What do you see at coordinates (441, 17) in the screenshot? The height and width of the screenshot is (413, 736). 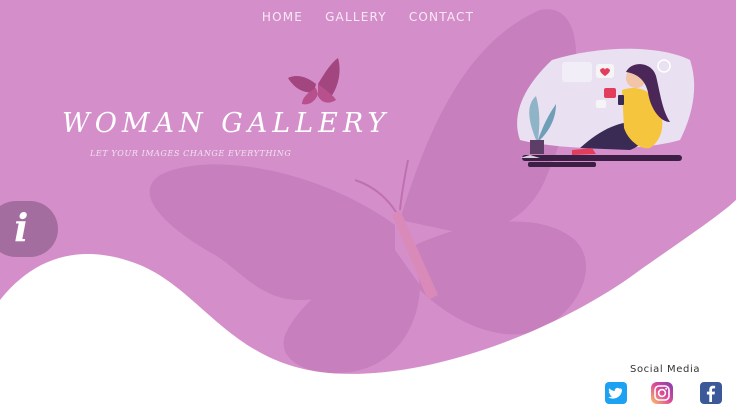 I see `nav-contact-link: CONTACT` at bounding box center [441, 17].